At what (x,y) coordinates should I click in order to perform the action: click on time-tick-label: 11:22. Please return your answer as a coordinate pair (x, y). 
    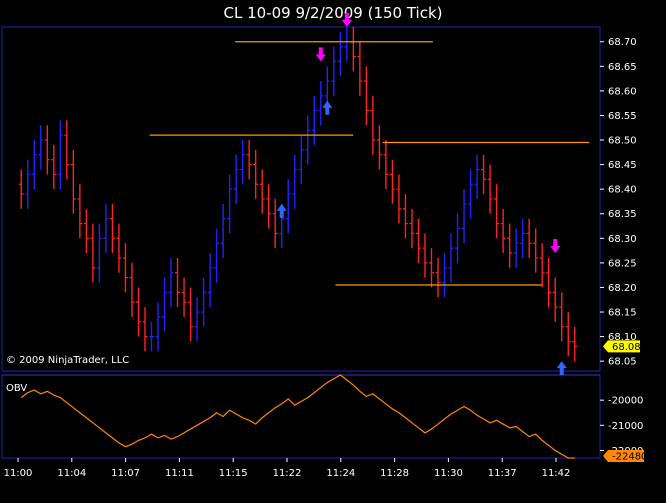
    Looking at the image, I should click on (287, 473).